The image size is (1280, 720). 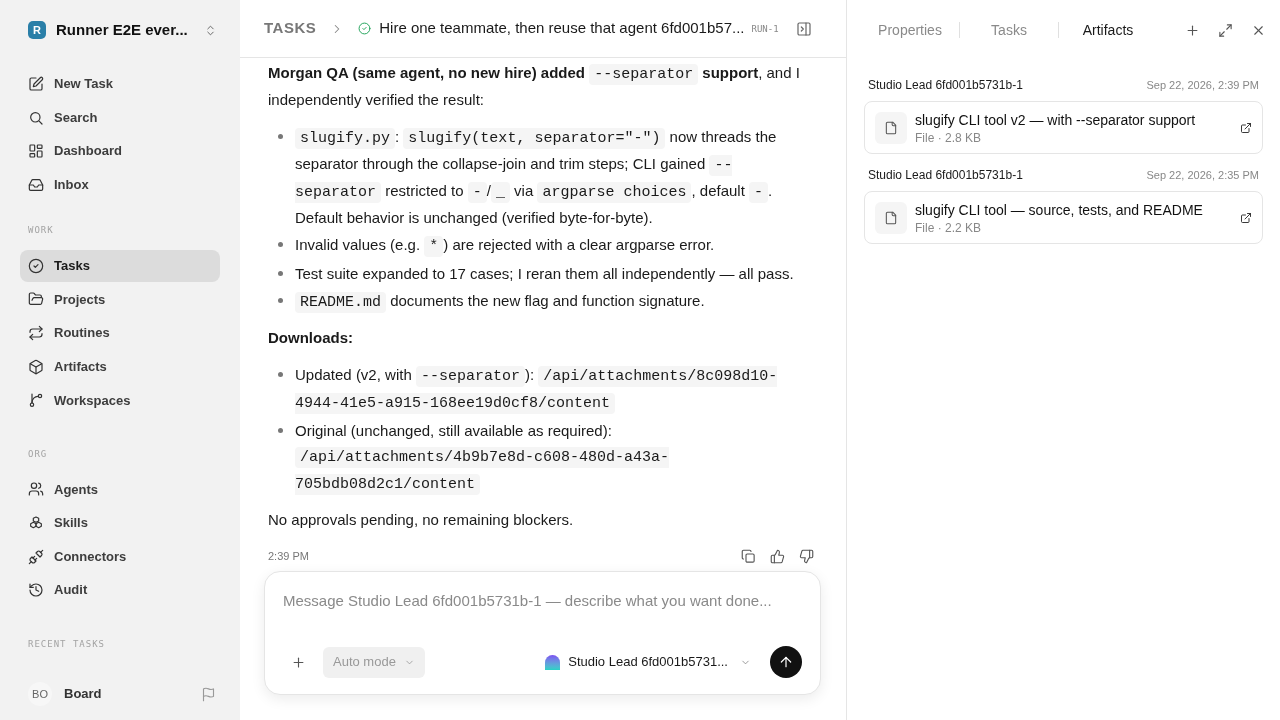 What do you see at coordinates (421, 520) in the screenshot?
I see `message-paragraph: No approvals pending, no remaining blockers.` at bounding box center [421, 520].